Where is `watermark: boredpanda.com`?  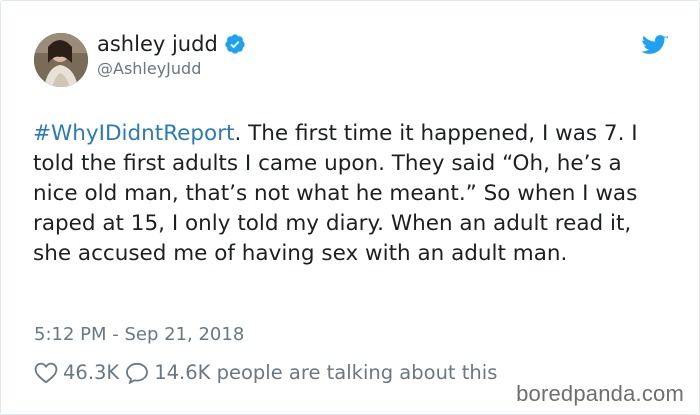
watermark: boredpanda.com is located at coordinates (600, 393).